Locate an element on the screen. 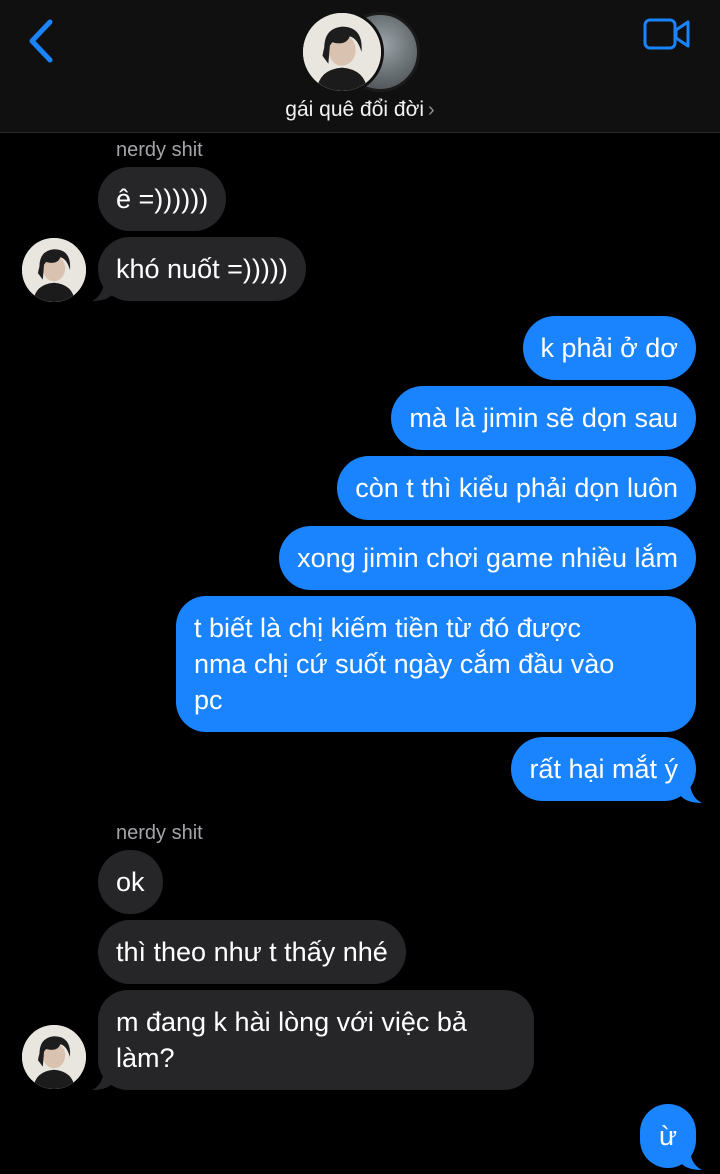 The width and height of the screenshot is (720, 1174). message-line: nma chị cứ suốt ngày cắm đầu vào is located at coordinates (404, 664).